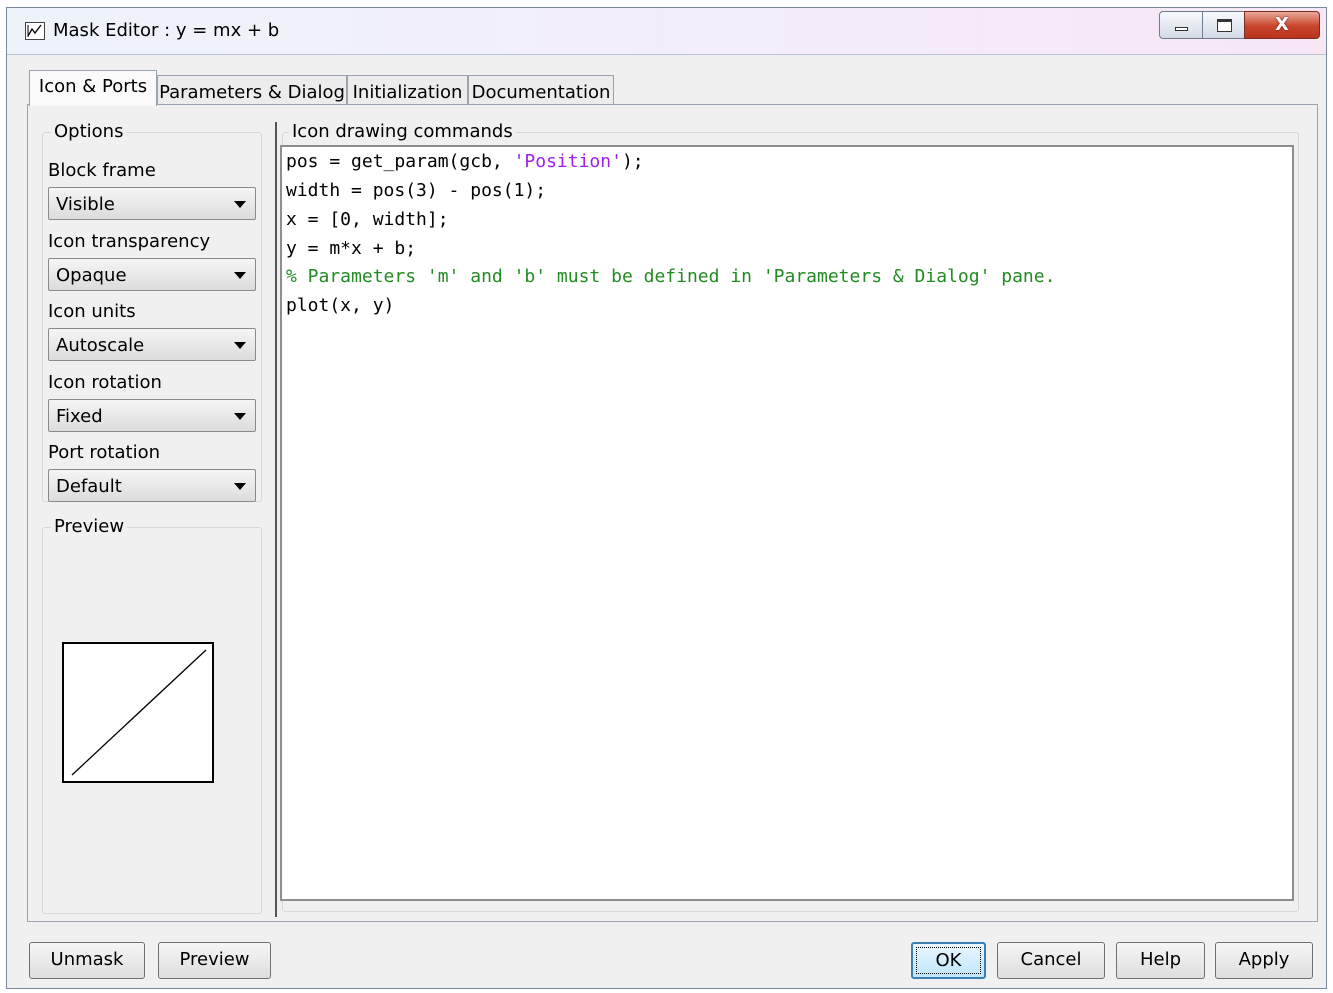 The width and height of the screenshot is (1333, 993). What do you see at coordinates (276, 519) in the screenshot?
I see `panel-splitter` at bounding box center [276, 519].